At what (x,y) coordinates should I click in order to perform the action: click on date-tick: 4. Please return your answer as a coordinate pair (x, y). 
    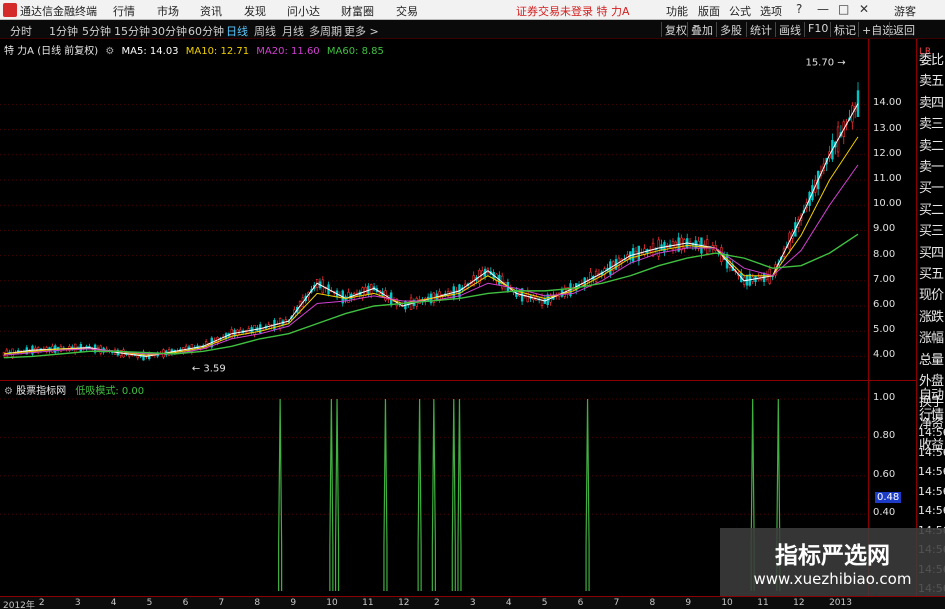
    Looking at the image, I should click on (113, 603).